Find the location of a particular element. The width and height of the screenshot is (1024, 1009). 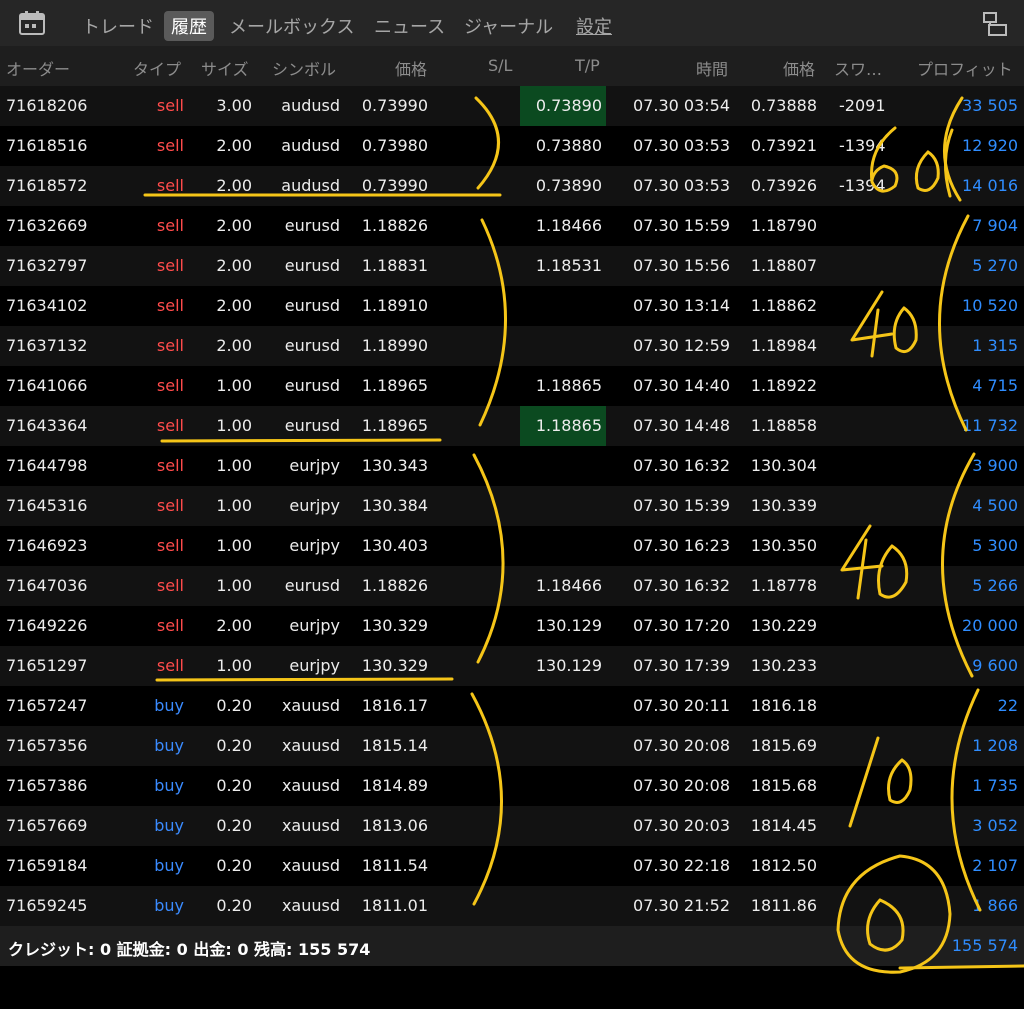

close-price: 1.18858 is located at coordinates (783, 425).